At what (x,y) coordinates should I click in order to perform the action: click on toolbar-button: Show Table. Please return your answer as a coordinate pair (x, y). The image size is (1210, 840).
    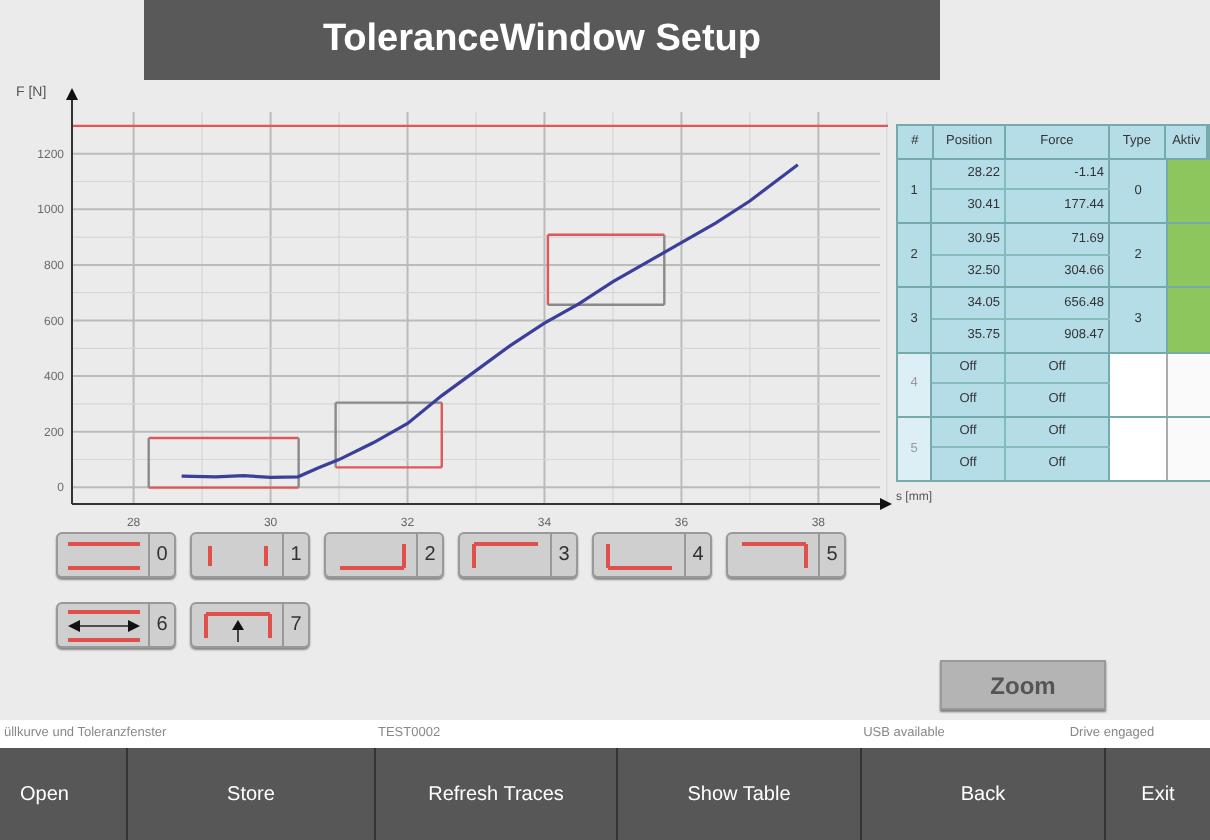
    Looking at the image, I should click on (738, 794).